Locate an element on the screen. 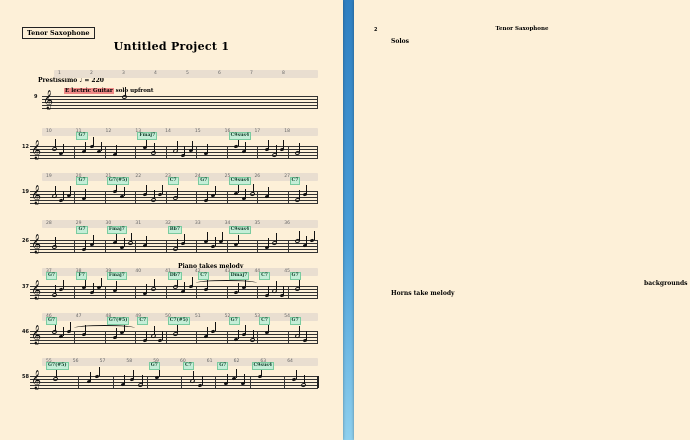 This screenshot has width=690, height=440. chord-symbol: Db7 is located at coordinates (175, 276).